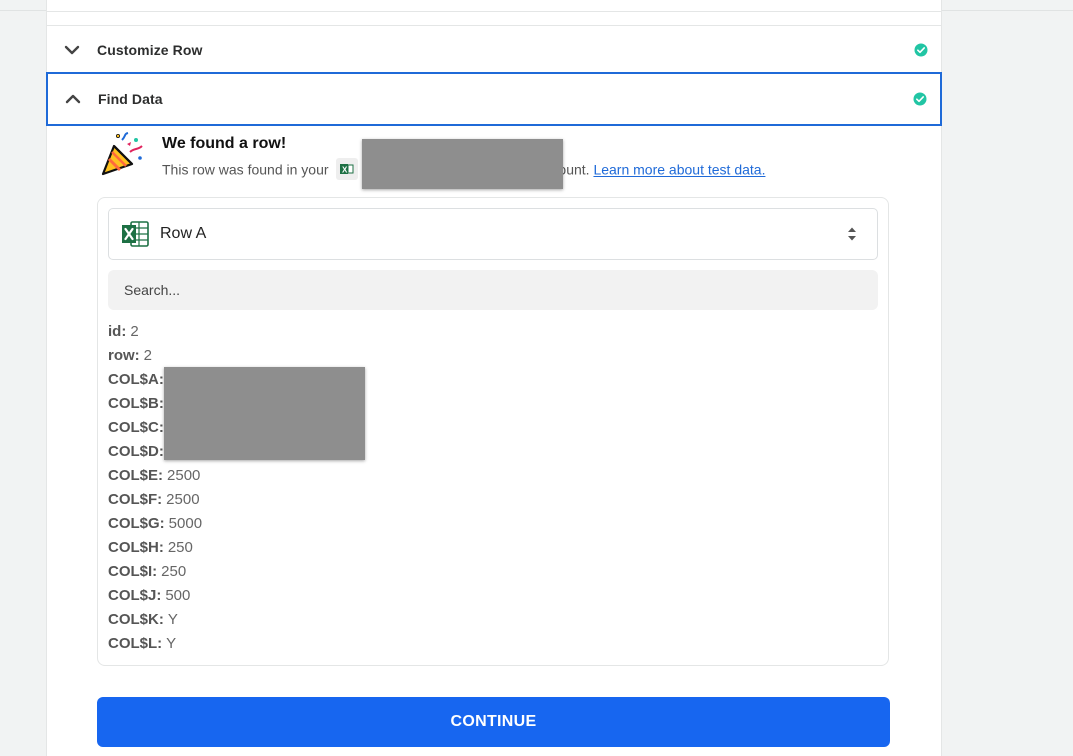 The image size is (1073, 756). I want to click on field-key: COL$K:, so click(136, 619).